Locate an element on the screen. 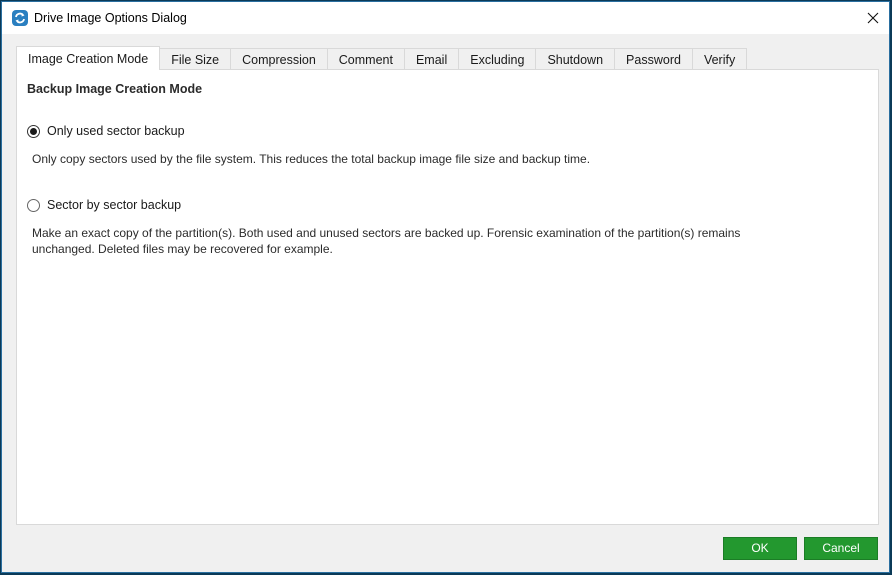 The width and height of the screenshot is (892, 575). tab-shutdown: Shutdown is located at coordinates (575, 59).